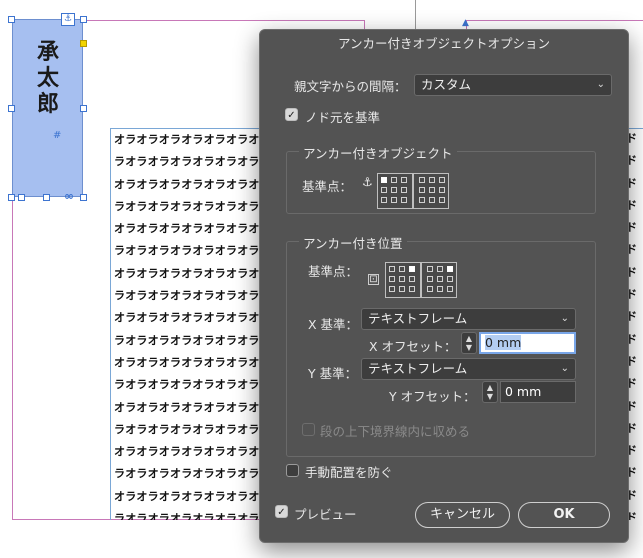 This screenshot has height=558, width=643. I want to click on handle-mid-right, so click(83, 108).